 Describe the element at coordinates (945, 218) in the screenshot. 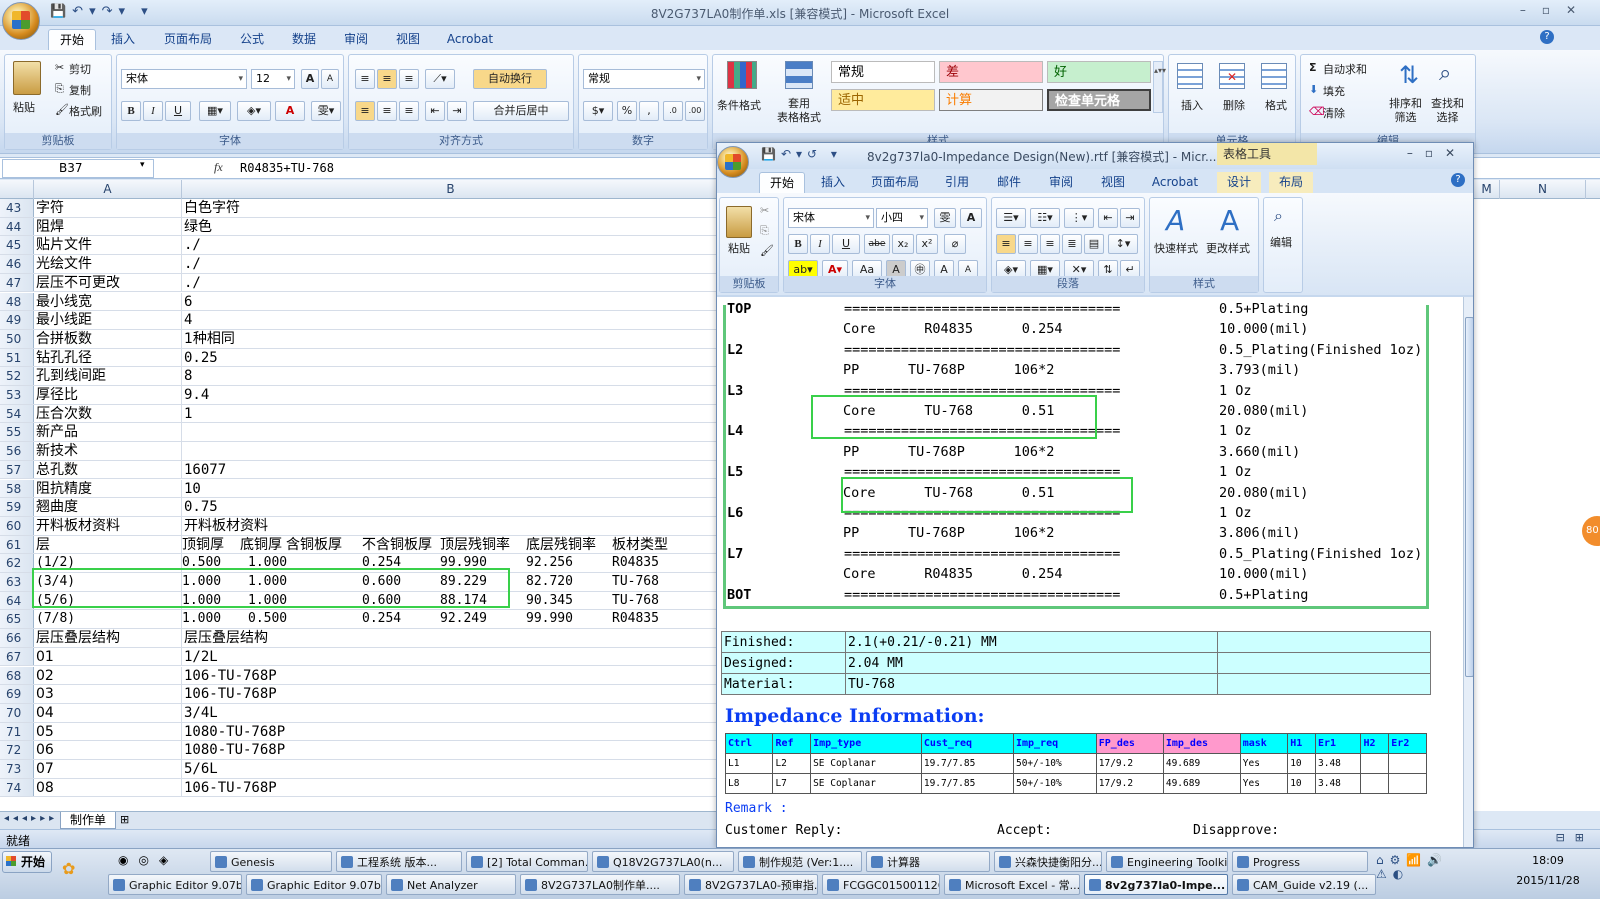

I see `word-phonetic-icon: 雯` at that location.